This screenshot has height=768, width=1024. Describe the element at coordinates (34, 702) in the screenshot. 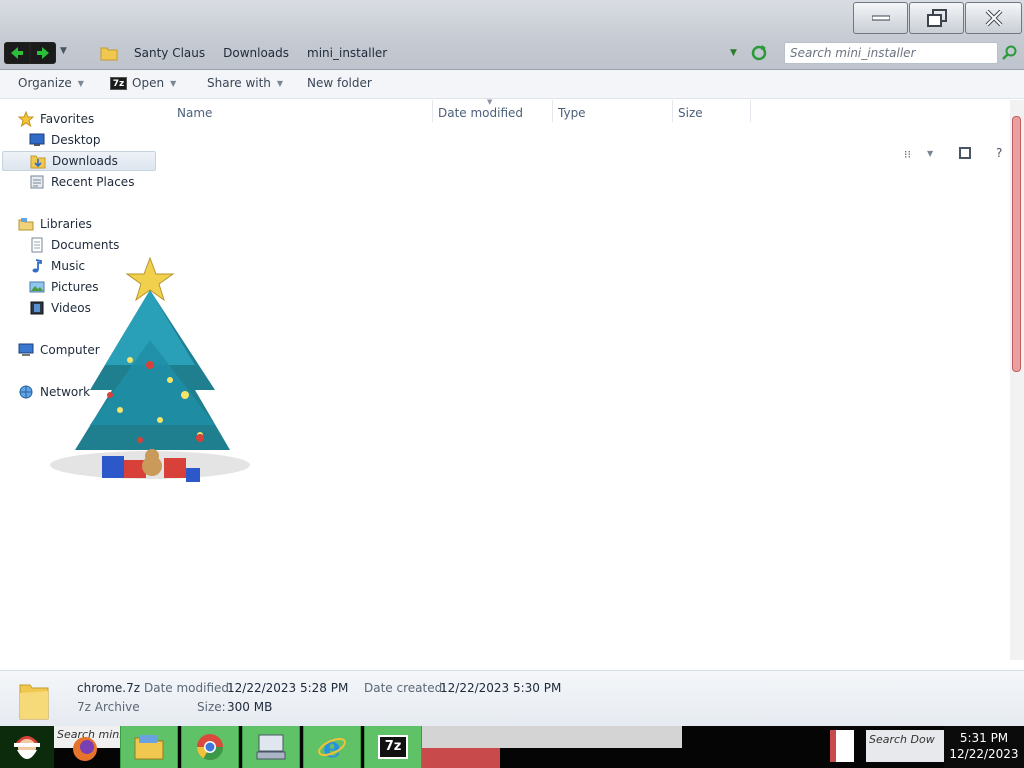

I see `archive-file-icon` at that location.